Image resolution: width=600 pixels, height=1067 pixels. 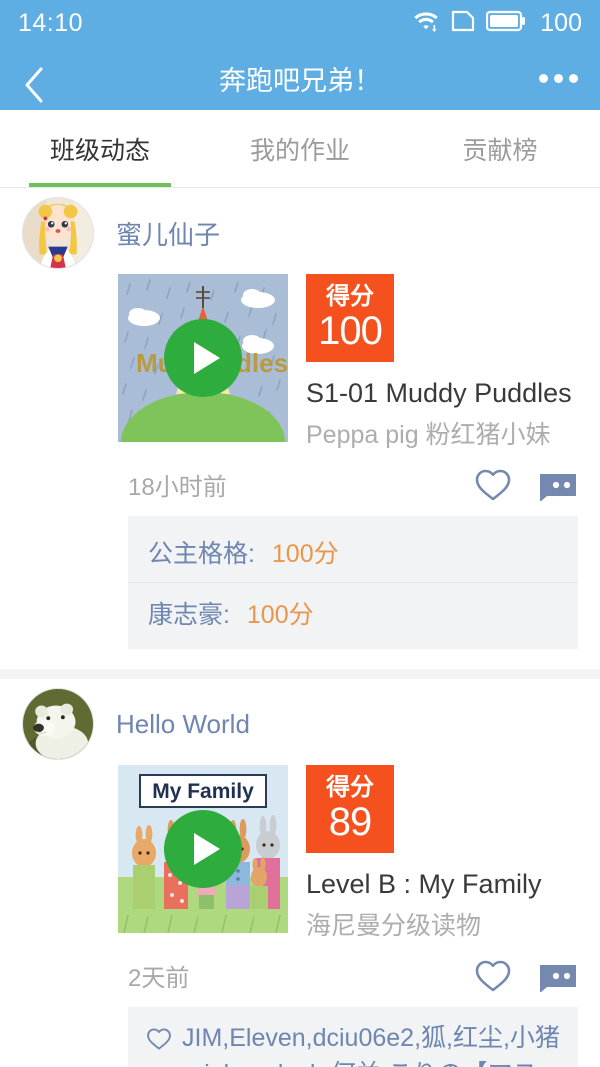 I want to click on my-family-thumbnail: My Family, so click(x=203, y=849).